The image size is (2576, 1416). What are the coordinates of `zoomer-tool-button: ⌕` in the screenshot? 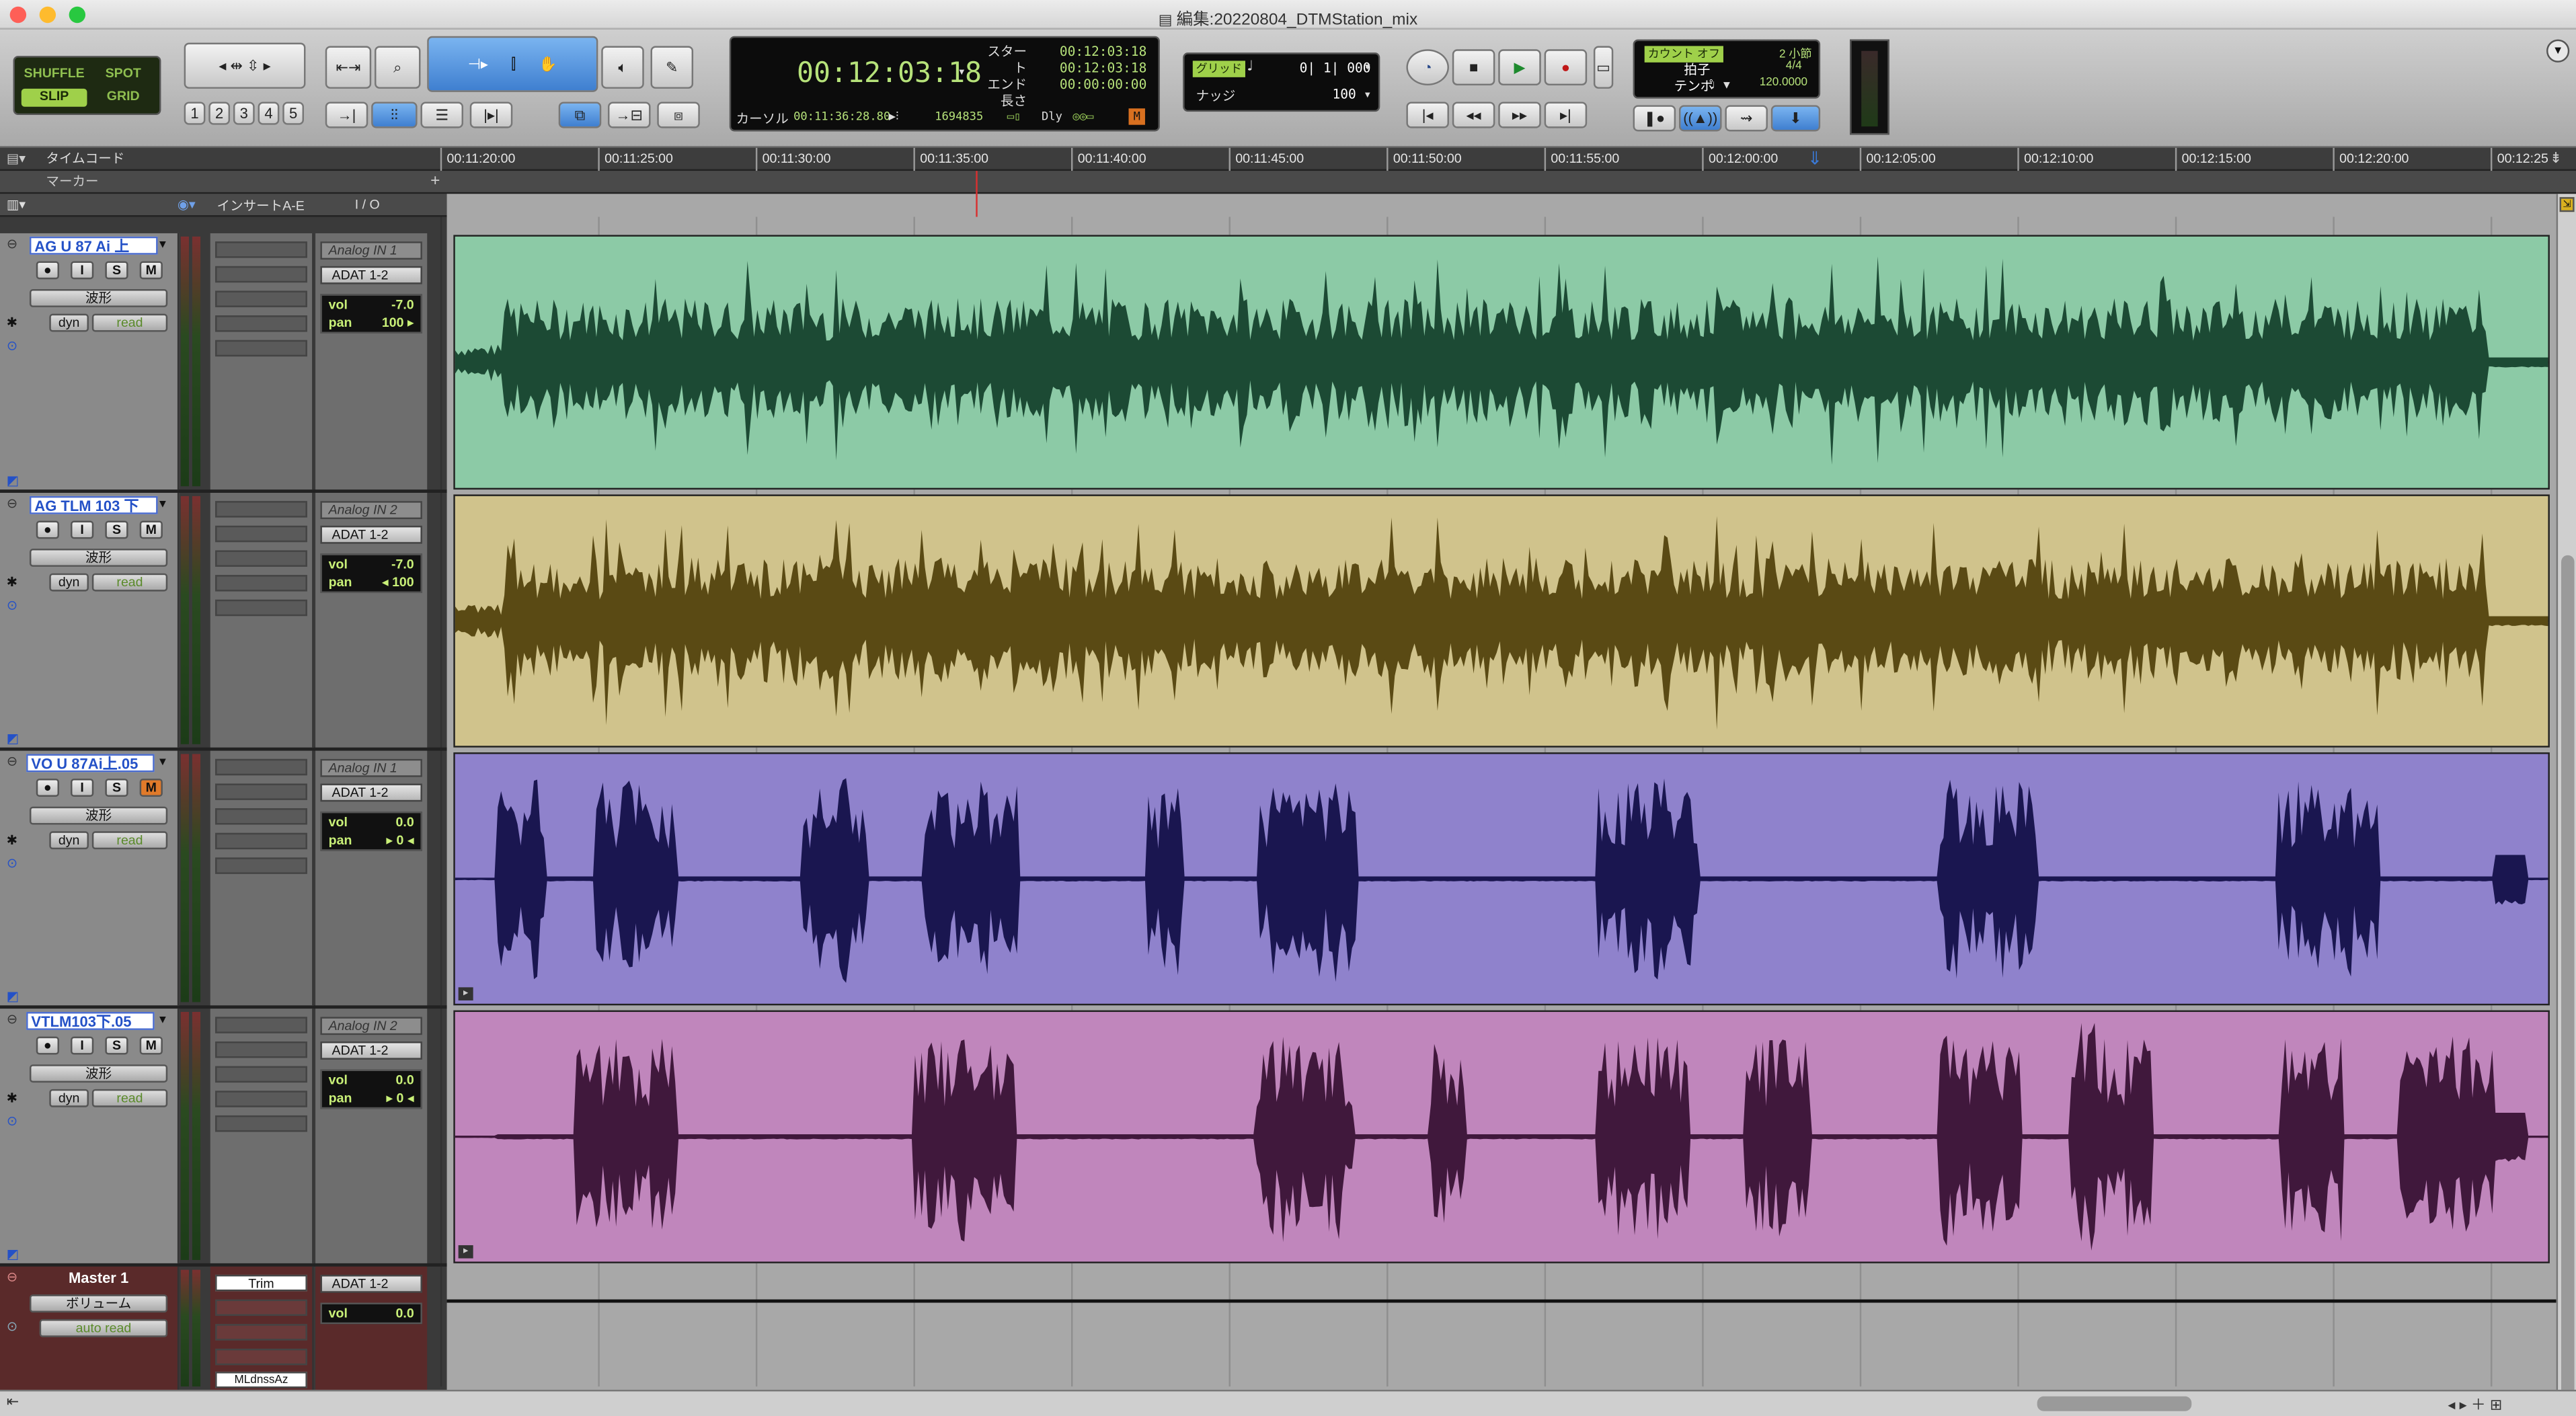 It's located at (398, 67).